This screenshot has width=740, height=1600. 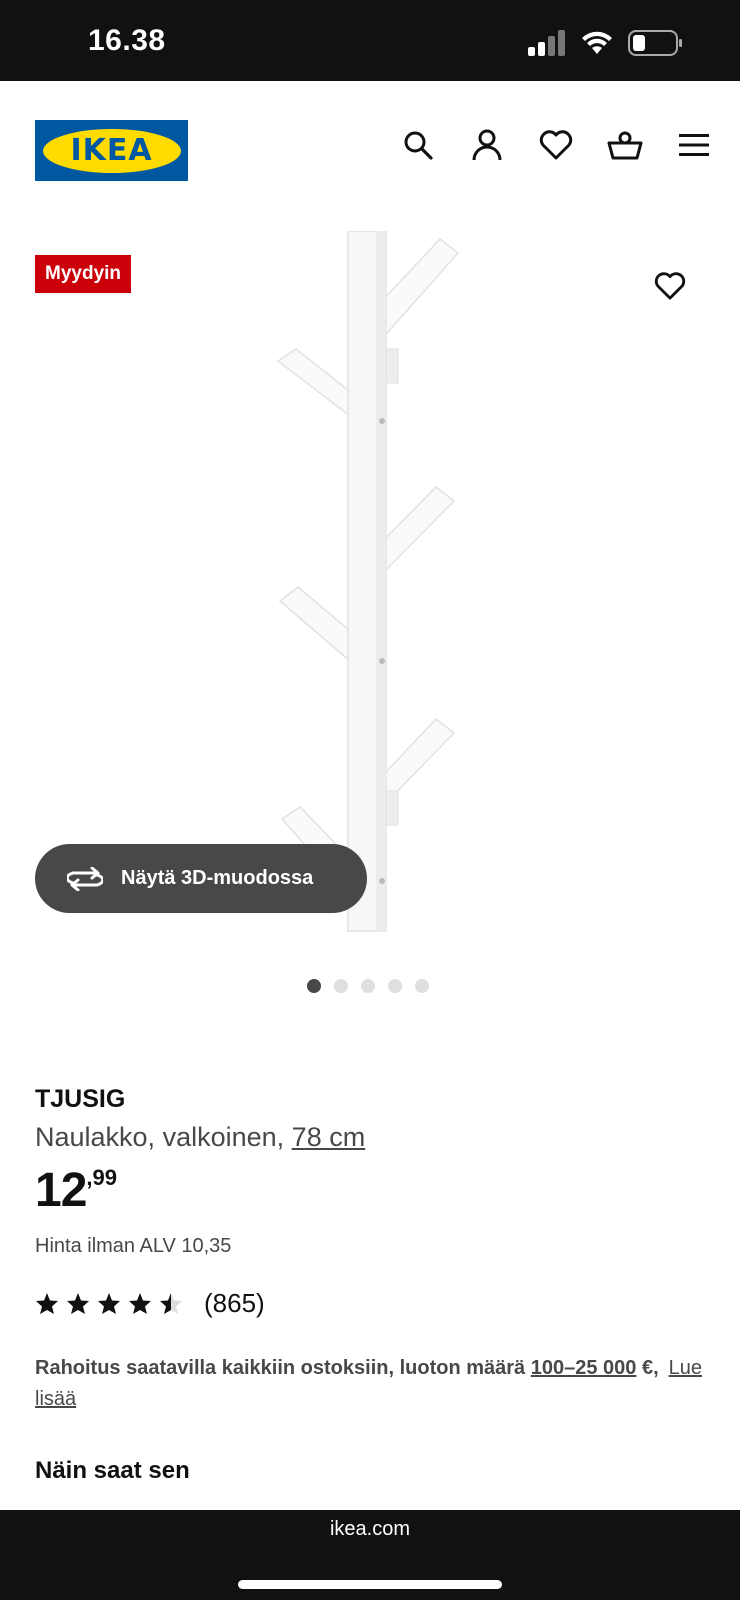 I want to click on status-time: 16.38, so click(x=127, y=40).